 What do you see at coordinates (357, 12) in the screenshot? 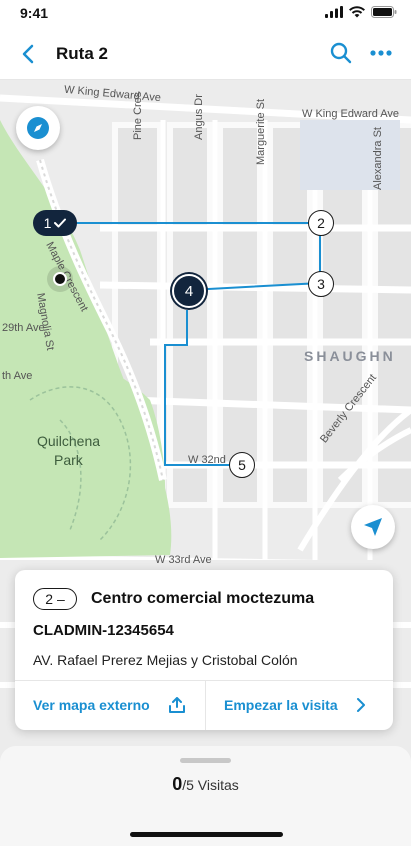
I see `wifi-icon` at bounding box center [357, 12].